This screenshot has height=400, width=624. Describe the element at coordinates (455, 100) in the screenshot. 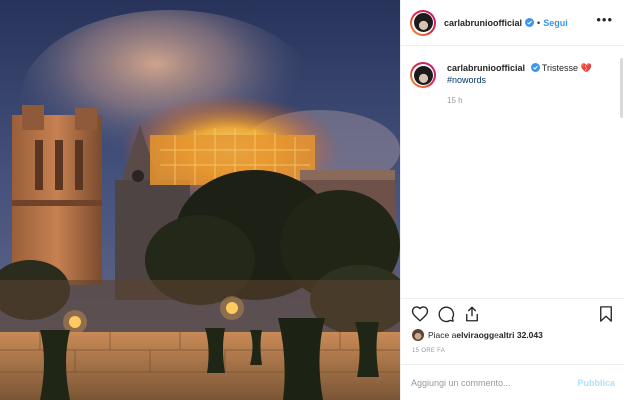

I see `caption-time: 15 h` at that location.